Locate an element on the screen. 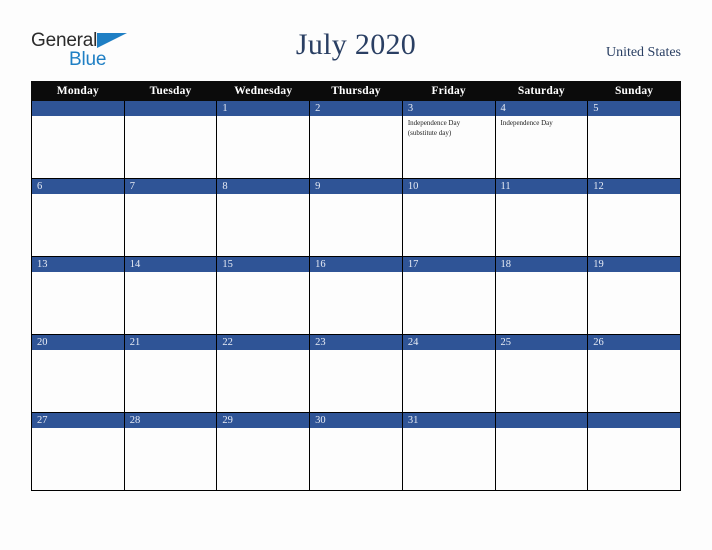 This screenshot has width=712, height=550. day-cell-inner: 21 is located at coordinates (170, 373).